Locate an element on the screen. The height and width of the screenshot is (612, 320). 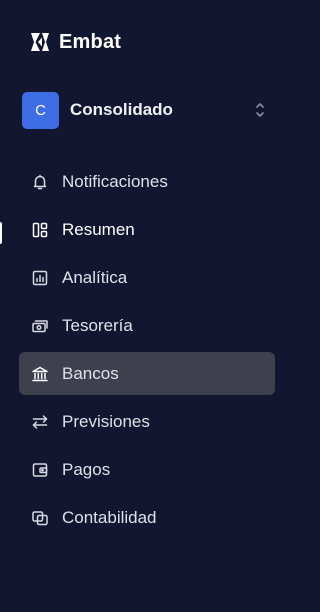
sidebar-item-label: Notificaciones is located at coordinates (115, 181).